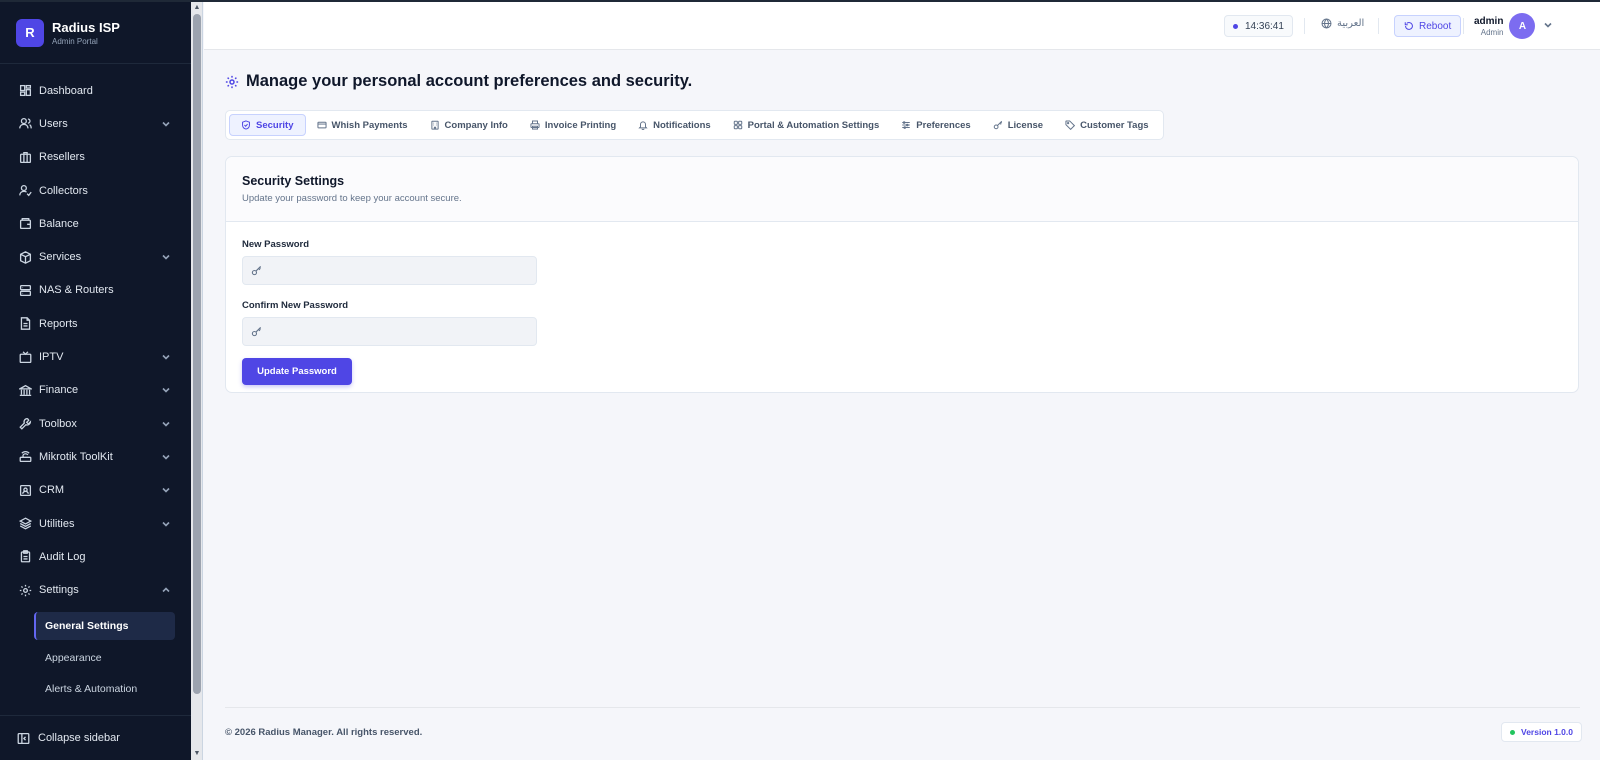  What do you see at coordinates (643, 125) in the screenshot?
I see `bell-icon` at bounding box center [643, 125].